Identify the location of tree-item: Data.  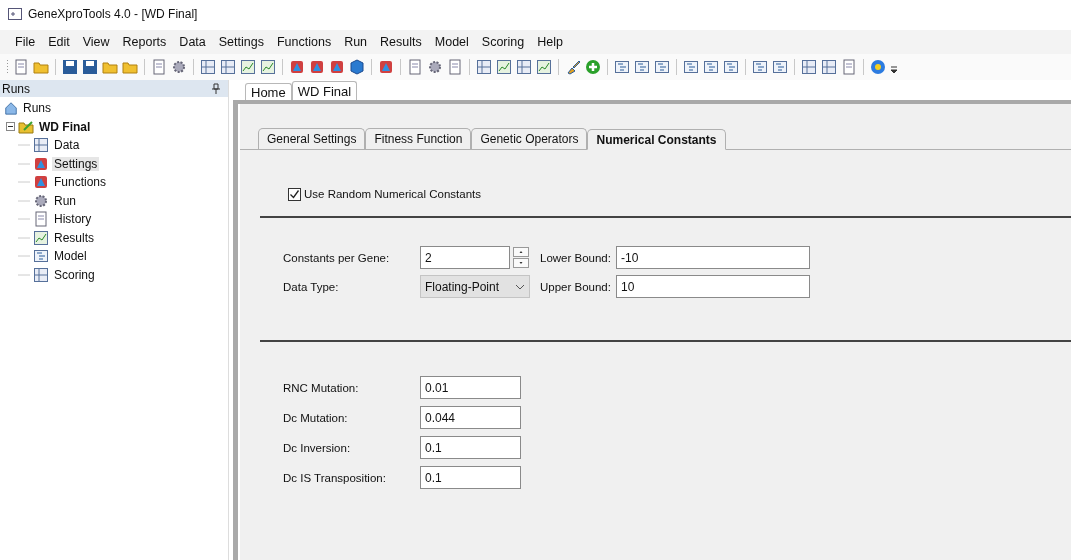
(67, 145).